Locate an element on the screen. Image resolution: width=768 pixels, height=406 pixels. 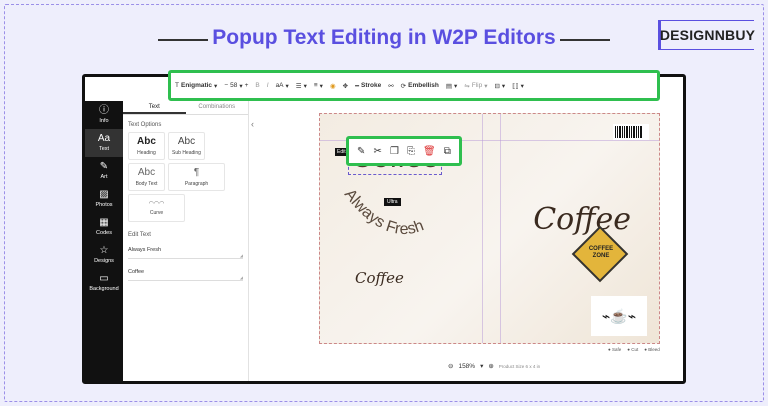
heartbeat-coffee-icon: ⌁☕⌁ is located at coordinates (619, 316).